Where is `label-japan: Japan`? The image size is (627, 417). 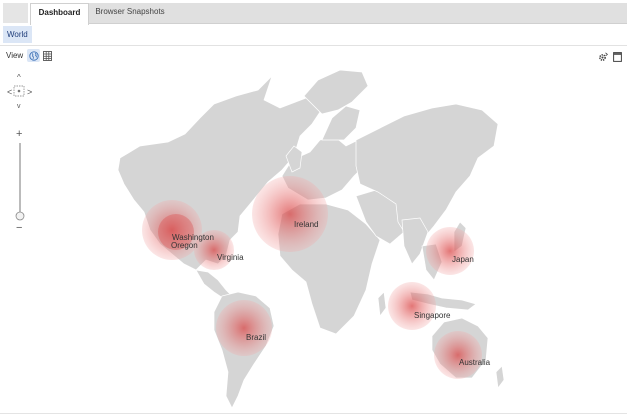 label-japan: Japan is located at coordinates (463, 259).